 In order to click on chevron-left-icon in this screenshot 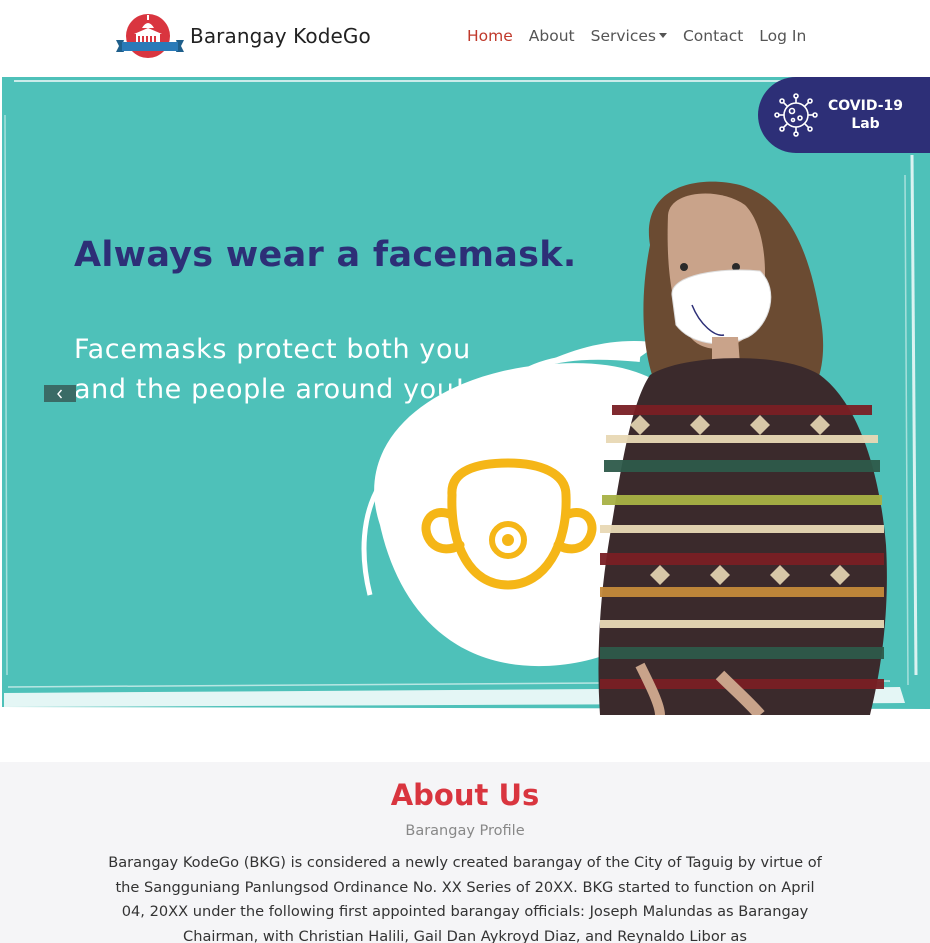, I will do `click(60, 393)`.